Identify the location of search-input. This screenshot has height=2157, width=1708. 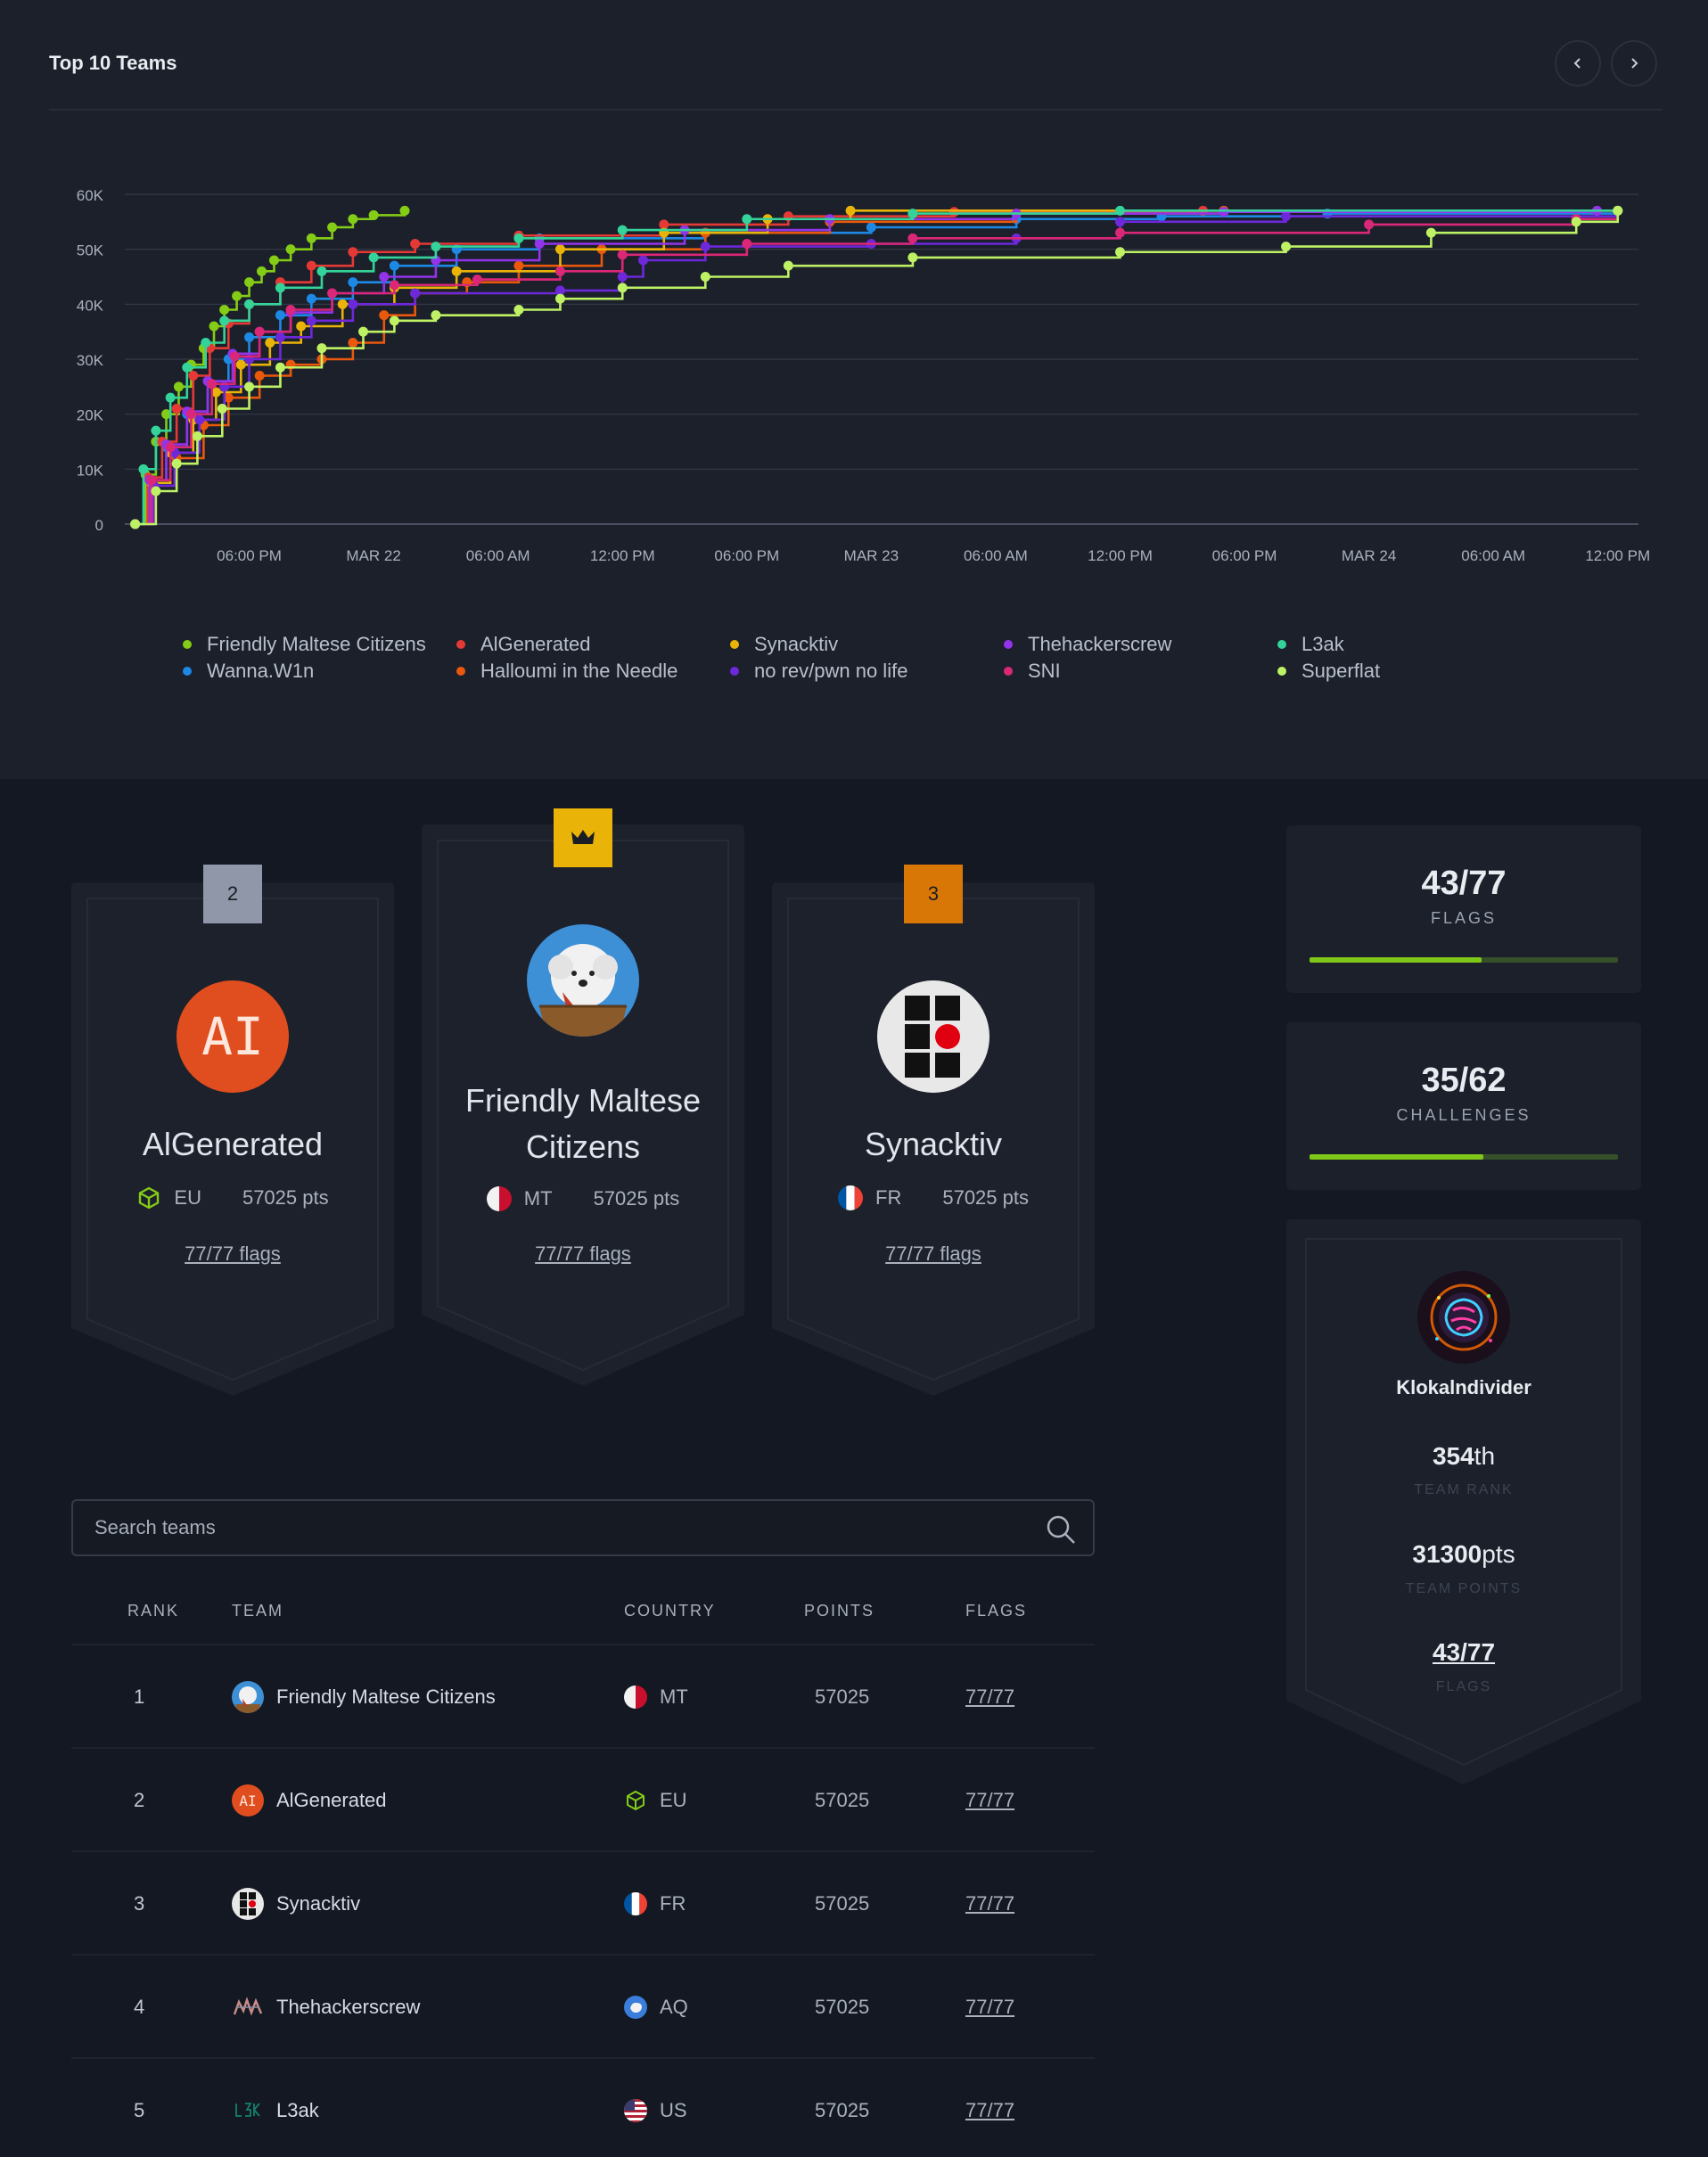
(540, 1527).